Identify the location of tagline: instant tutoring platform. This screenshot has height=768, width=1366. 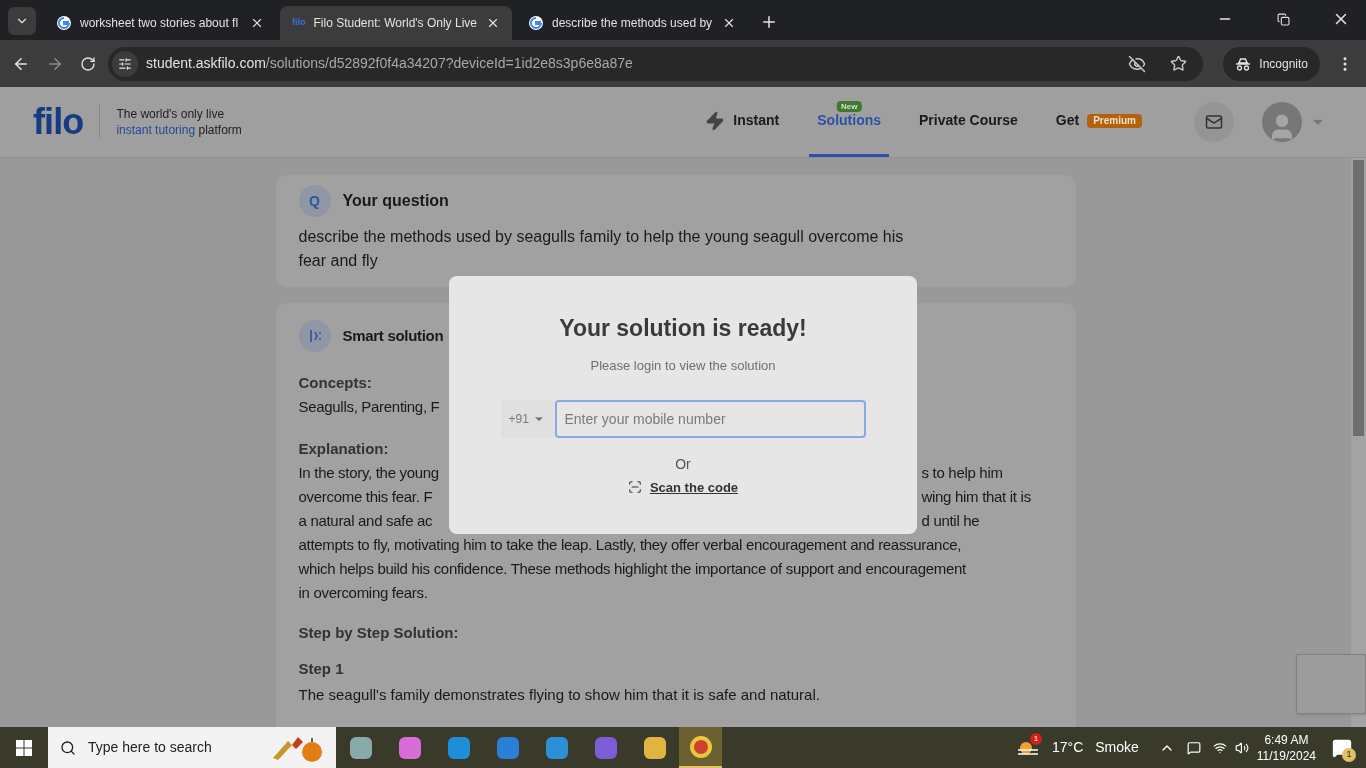
(179, 130).